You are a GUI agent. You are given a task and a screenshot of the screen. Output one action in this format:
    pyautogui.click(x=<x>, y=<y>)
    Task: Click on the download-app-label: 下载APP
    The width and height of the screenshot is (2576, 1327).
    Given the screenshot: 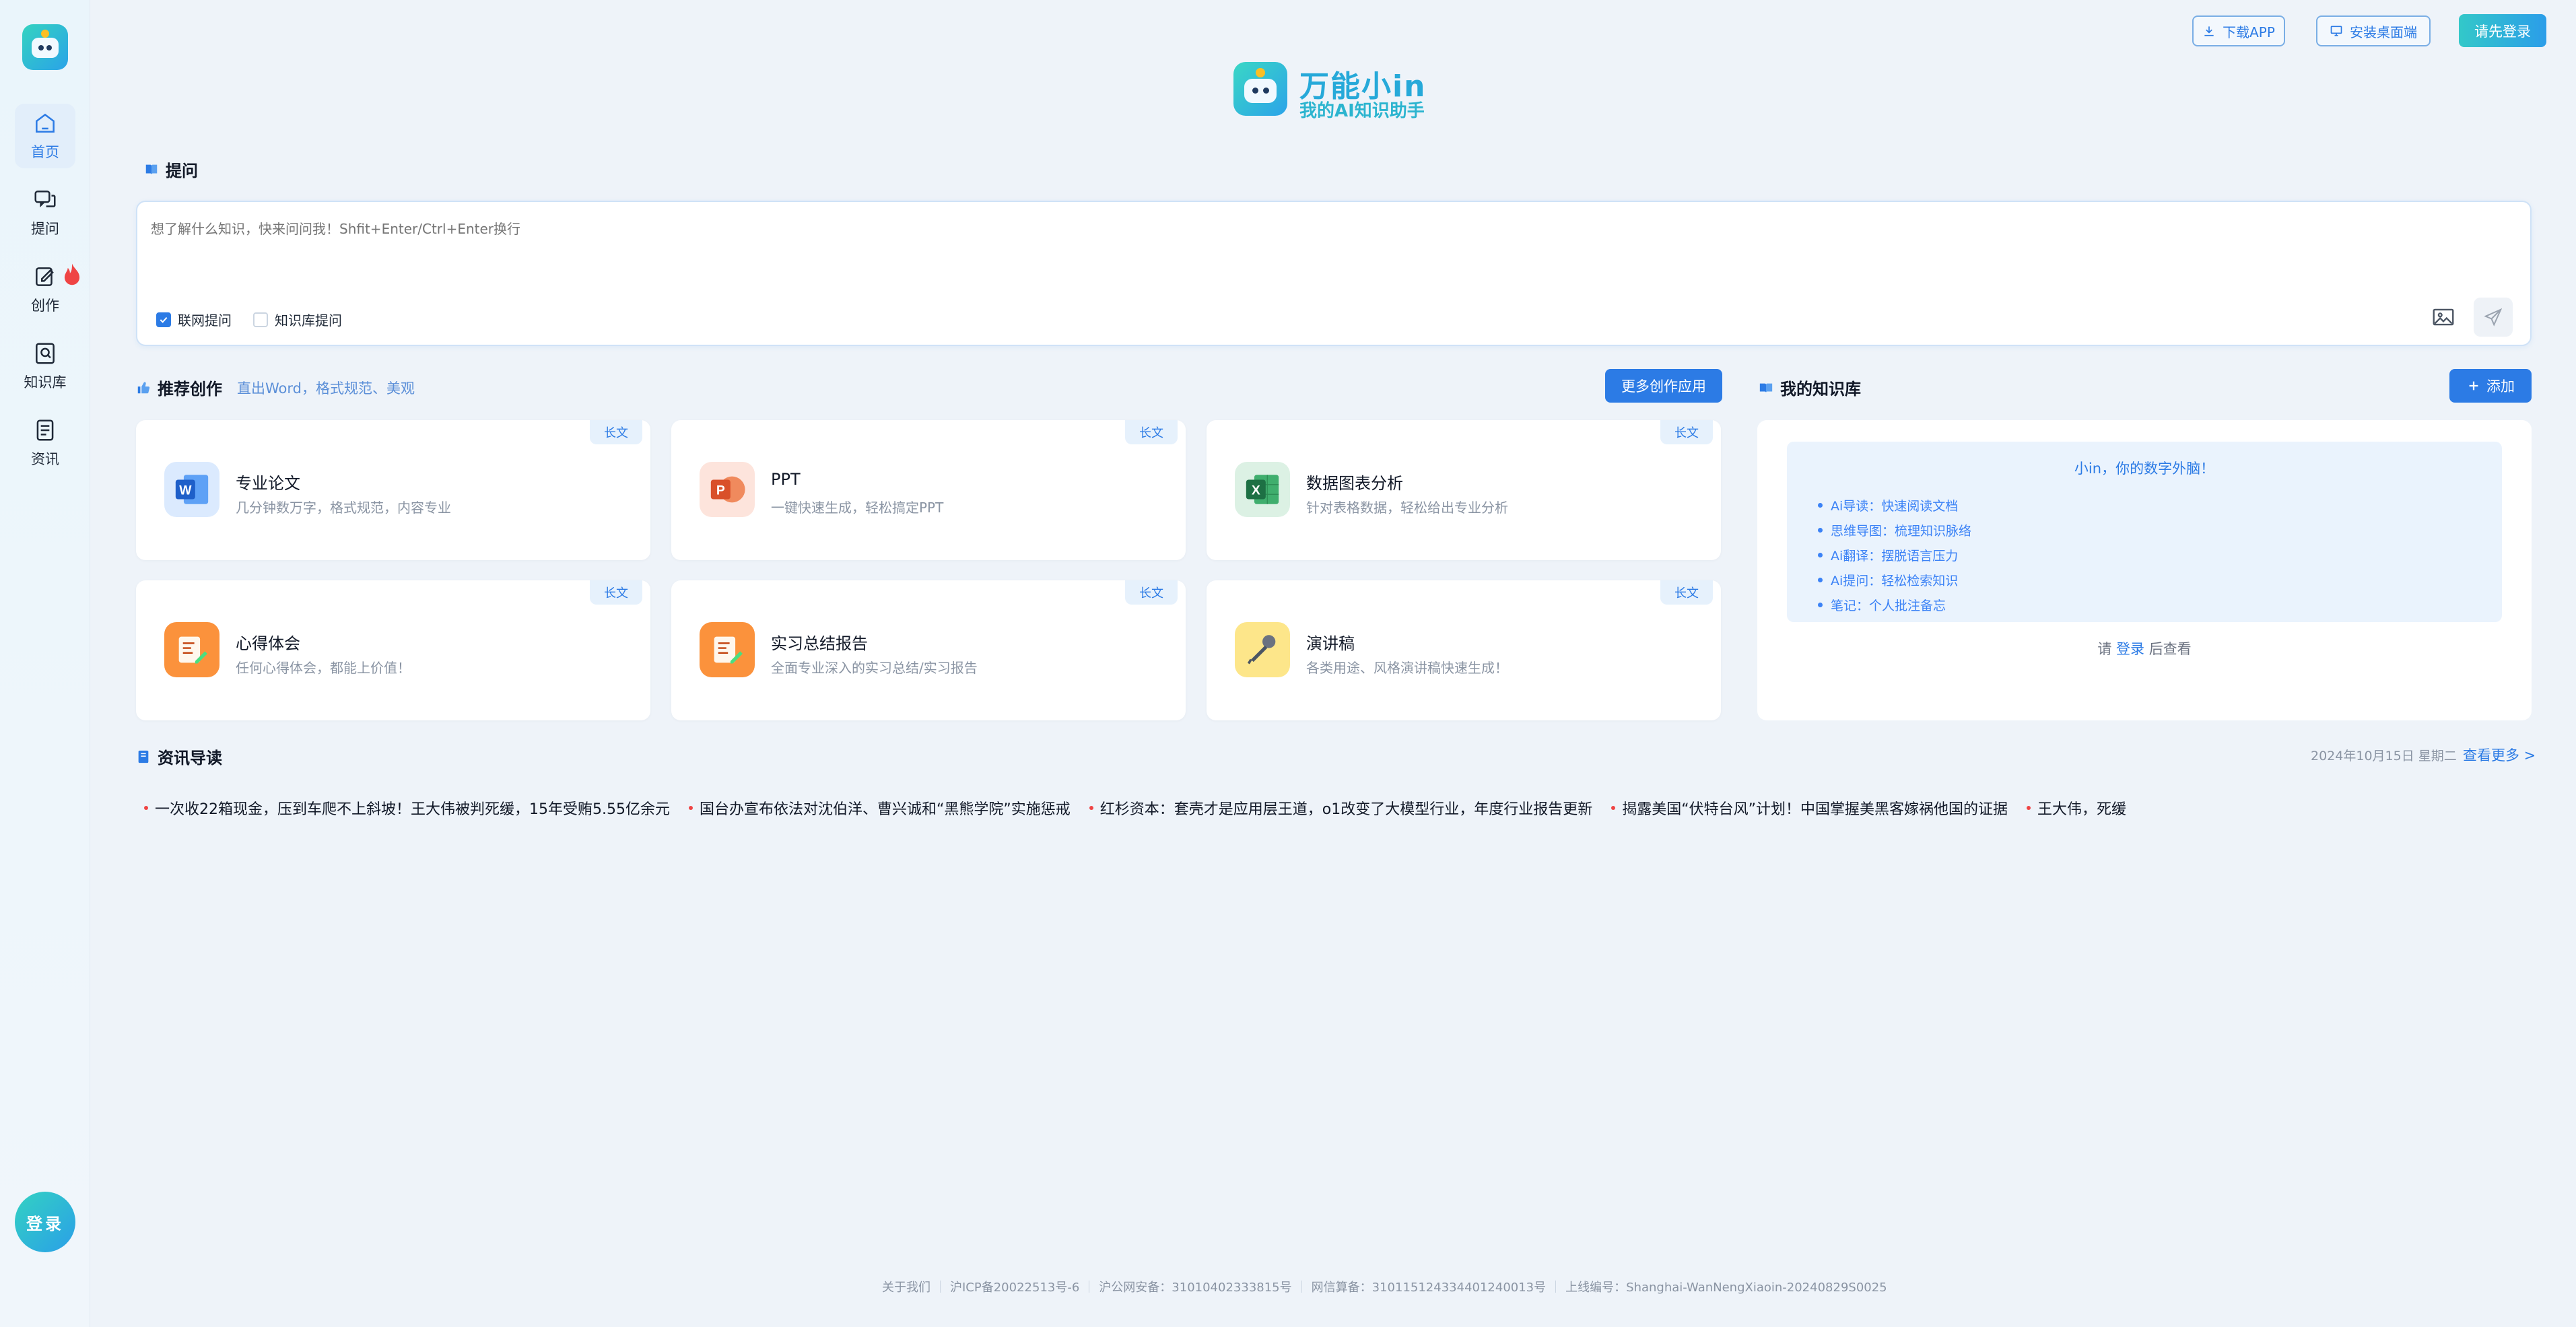 What is the action you would take?
    pyautogui.click(x=2249, y=32)
    